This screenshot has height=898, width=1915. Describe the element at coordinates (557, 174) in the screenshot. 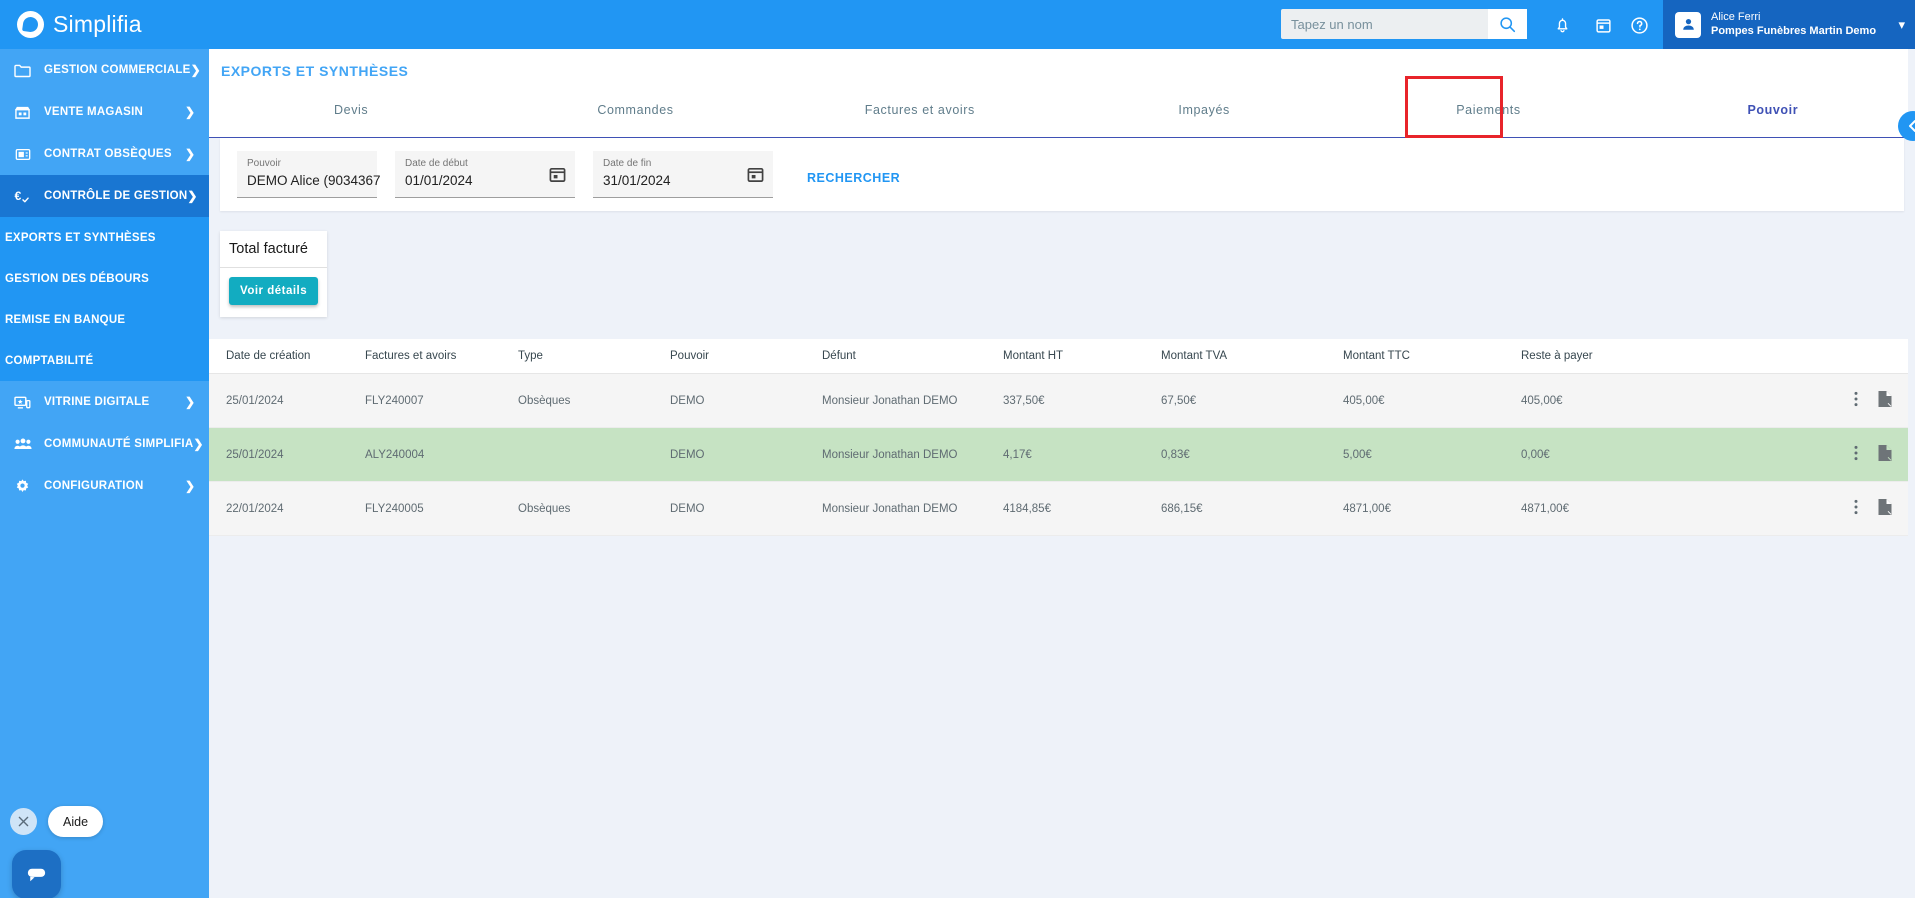

I see `calendar-icon` at that location.